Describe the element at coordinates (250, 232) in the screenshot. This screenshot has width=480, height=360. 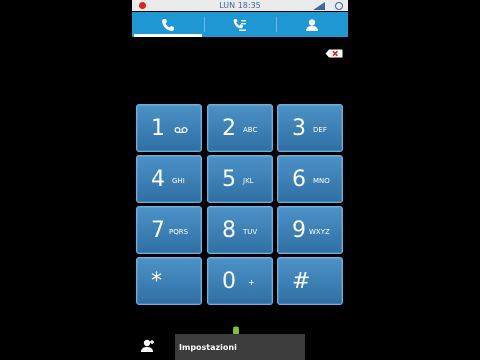
I see `key-letters: TUV` at that location.